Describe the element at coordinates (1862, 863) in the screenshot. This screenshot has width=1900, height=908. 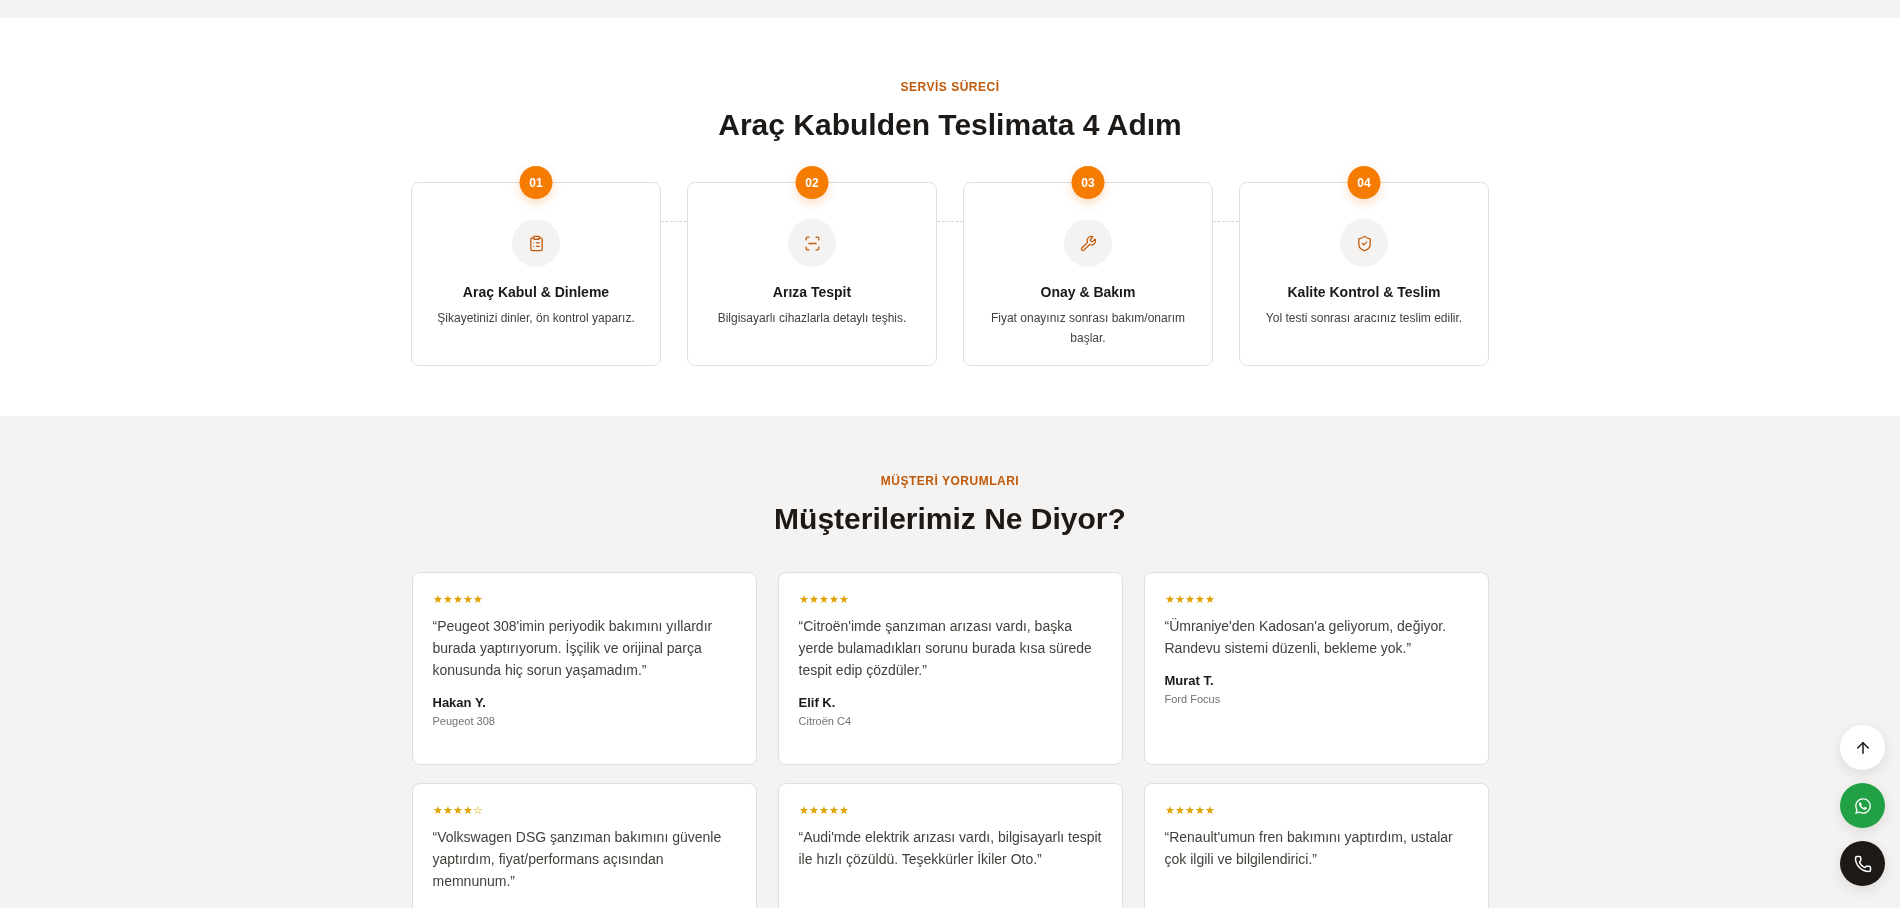
I see `phone-icon` at that location.